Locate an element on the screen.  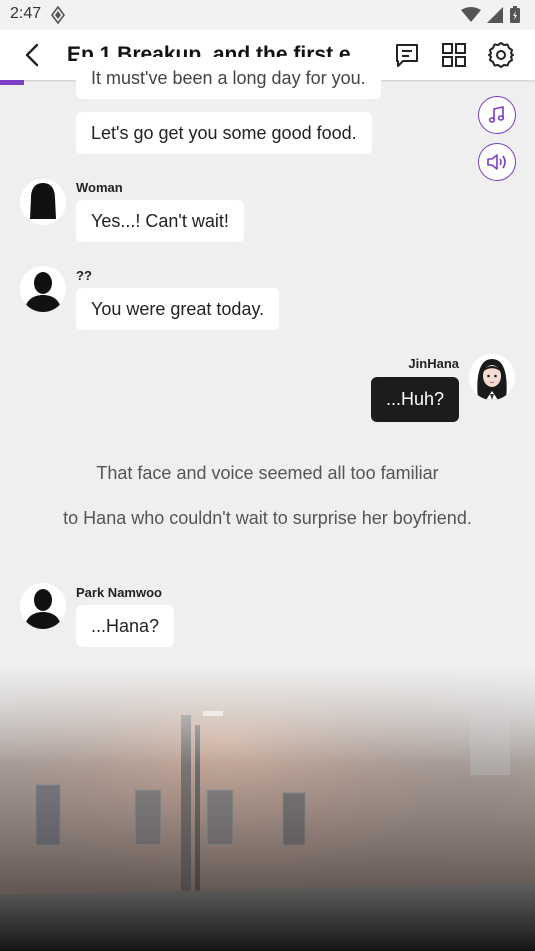
speaker-icon is located at coordinates (496, 162).